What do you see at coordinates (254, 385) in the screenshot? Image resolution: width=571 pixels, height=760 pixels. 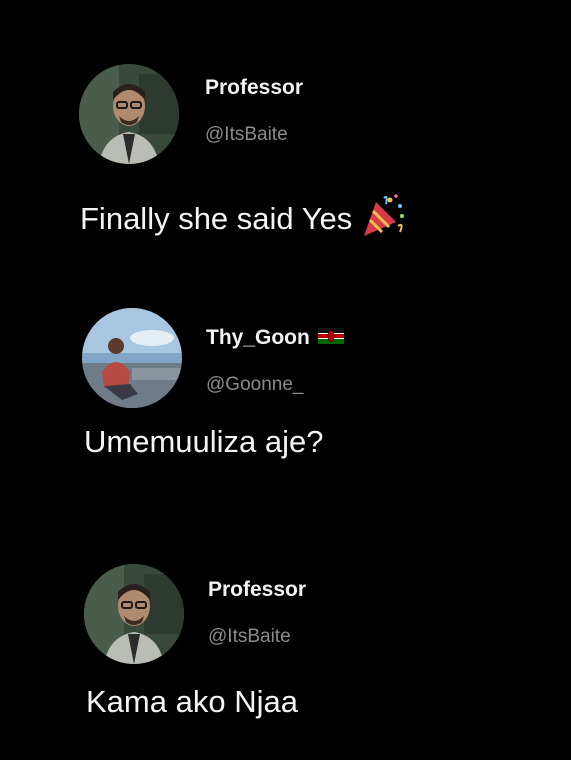 I see `user-handle: @Goonne_` at bounding box center [254, 385].